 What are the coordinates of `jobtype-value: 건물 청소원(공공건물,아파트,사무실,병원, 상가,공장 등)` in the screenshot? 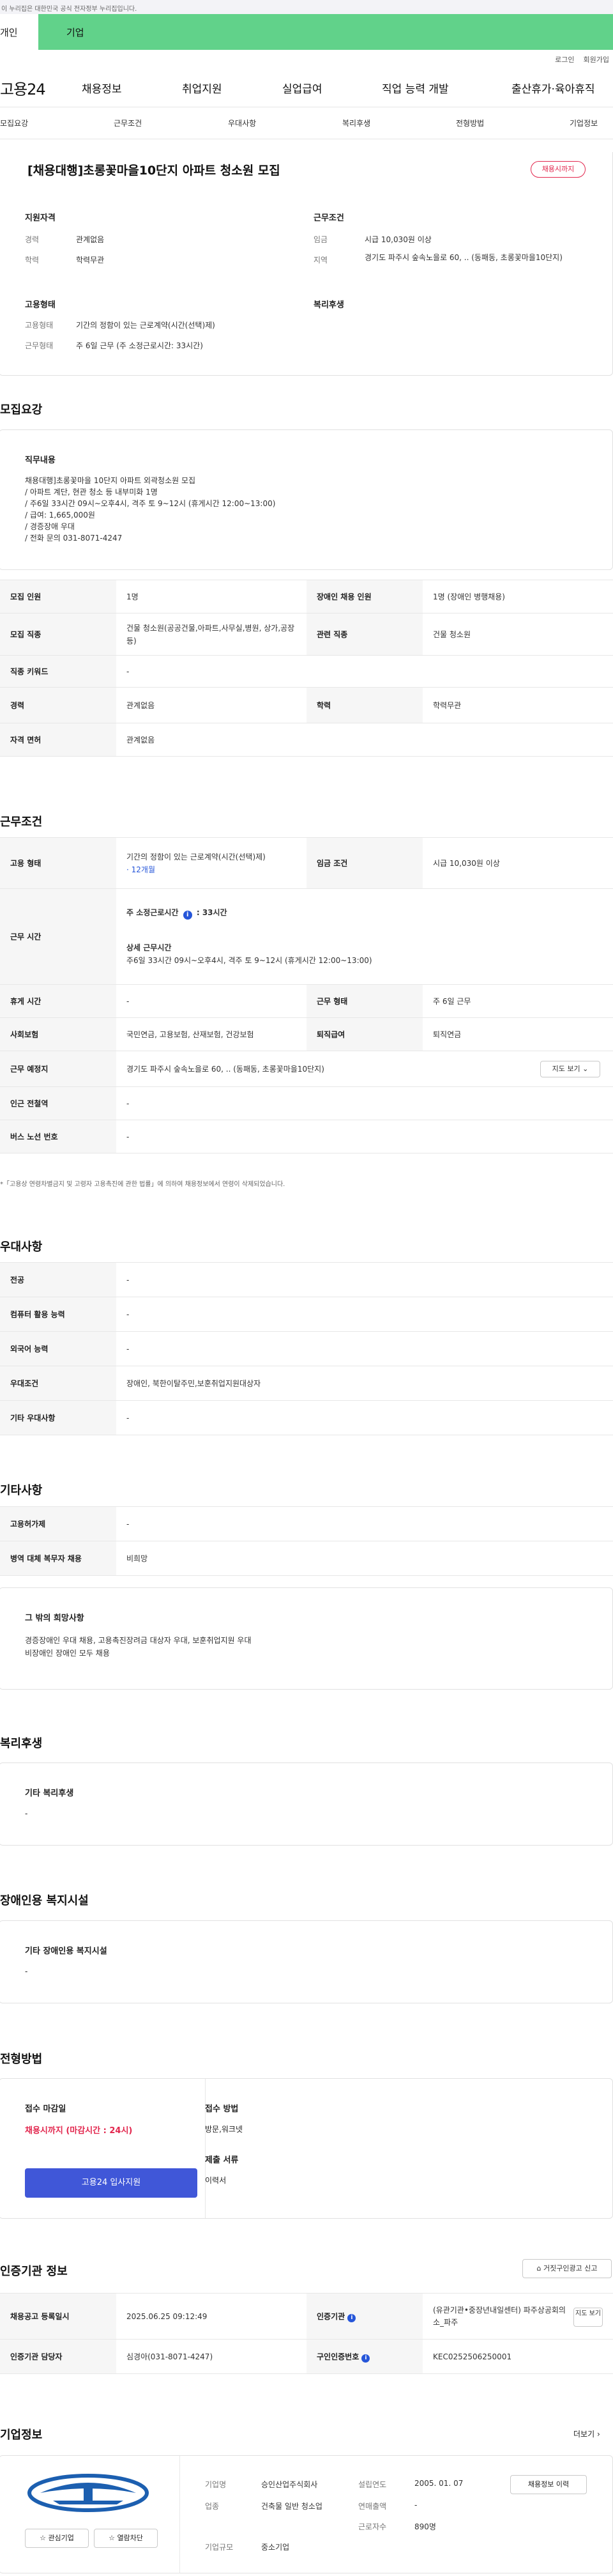 It's located at (211, 634).